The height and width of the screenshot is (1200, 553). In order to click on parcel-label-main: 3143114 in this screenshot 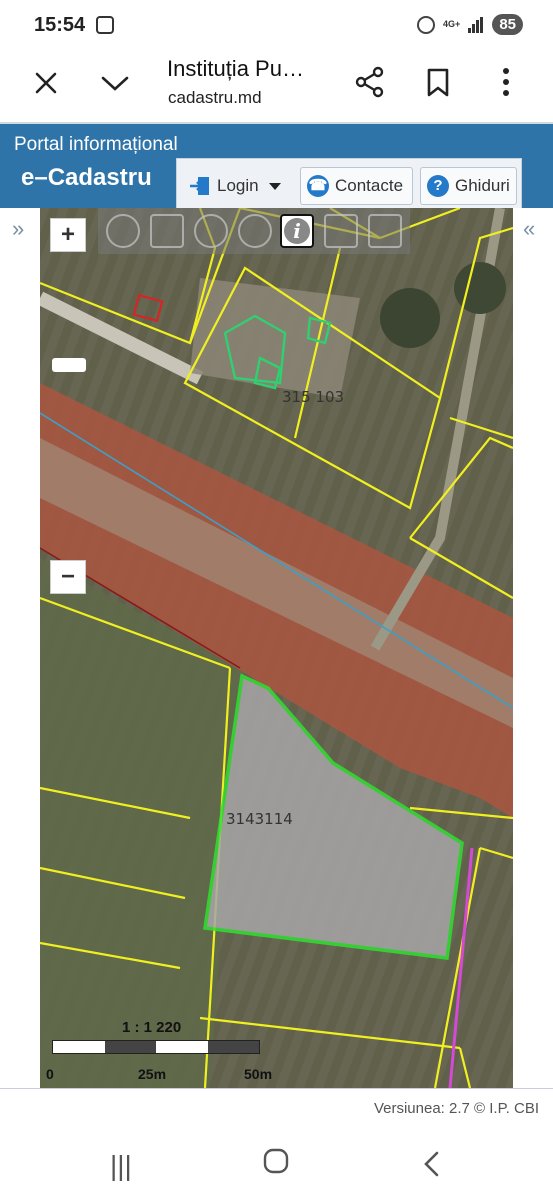, I will do `click(259, 819)`.